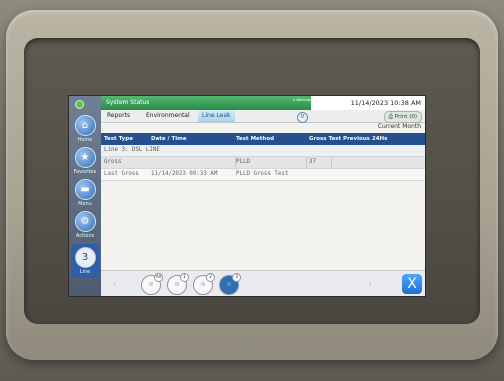  What do you see at coordinates (312, 162) in the screenshot?
I see `cell-result: 37` at bounding box center [312, 162].